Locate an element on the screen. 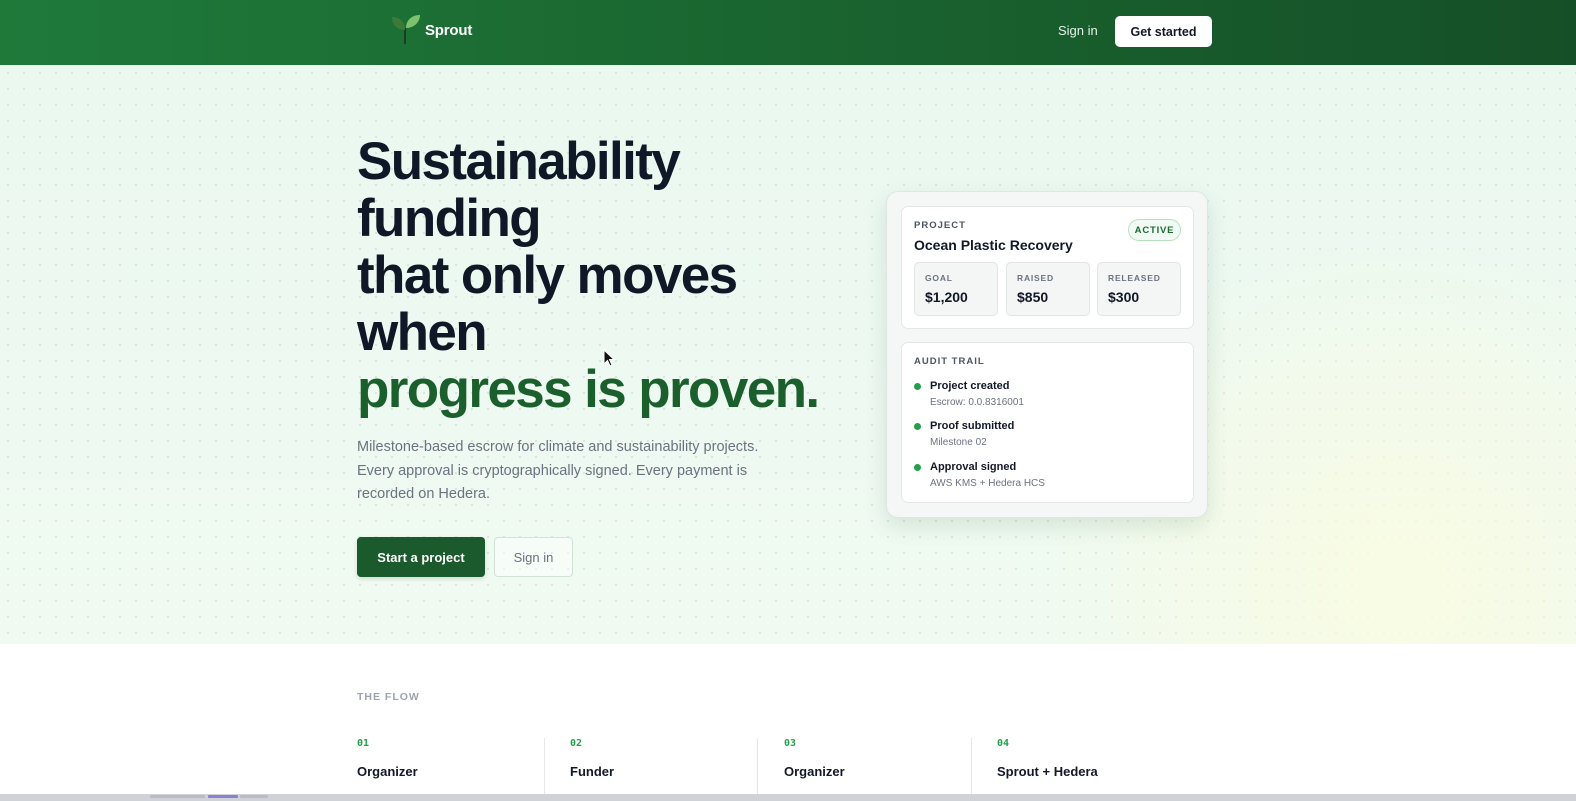 This screenshot has height=801, width=1576. project-eyebrow: PROJECT is located at coordinates (940, 225).